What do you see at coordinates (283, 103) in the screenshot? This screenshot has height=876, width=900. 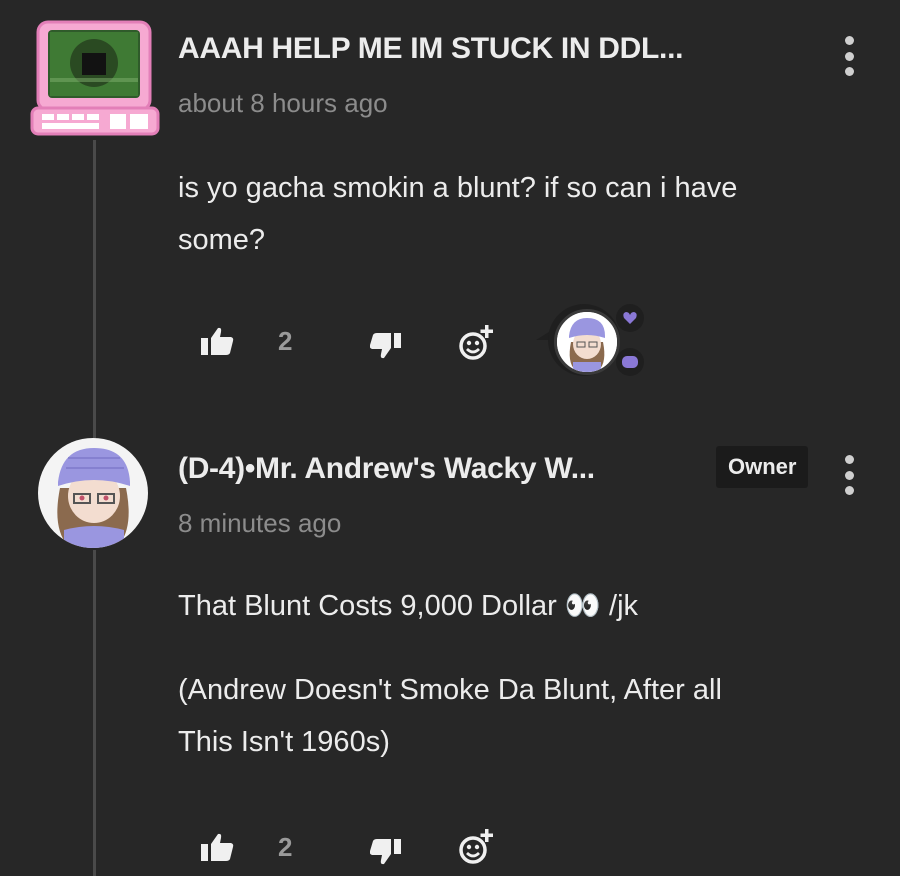 I see `comment-timestamp: about 8 hours ago` at bounding box center [283, 103].